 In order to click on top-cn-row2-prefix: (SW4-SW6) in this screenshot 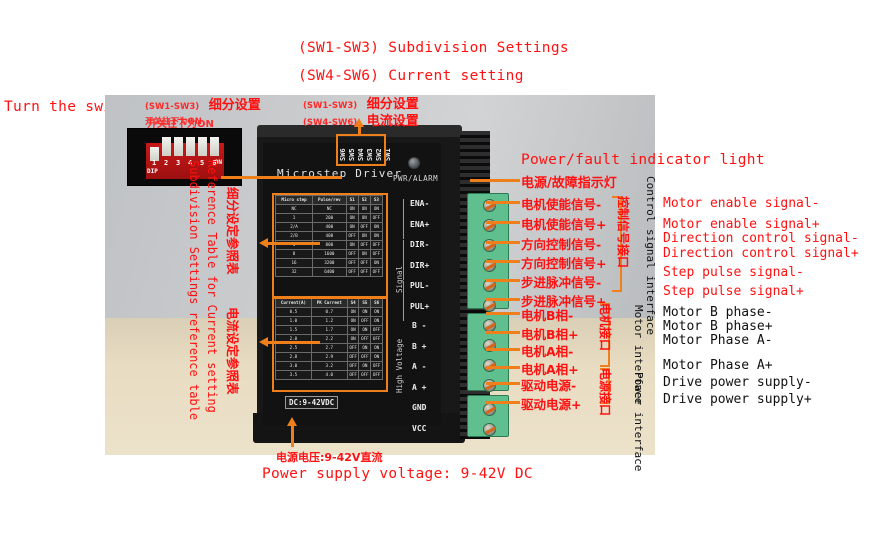, I will do `click(330, 123)`.